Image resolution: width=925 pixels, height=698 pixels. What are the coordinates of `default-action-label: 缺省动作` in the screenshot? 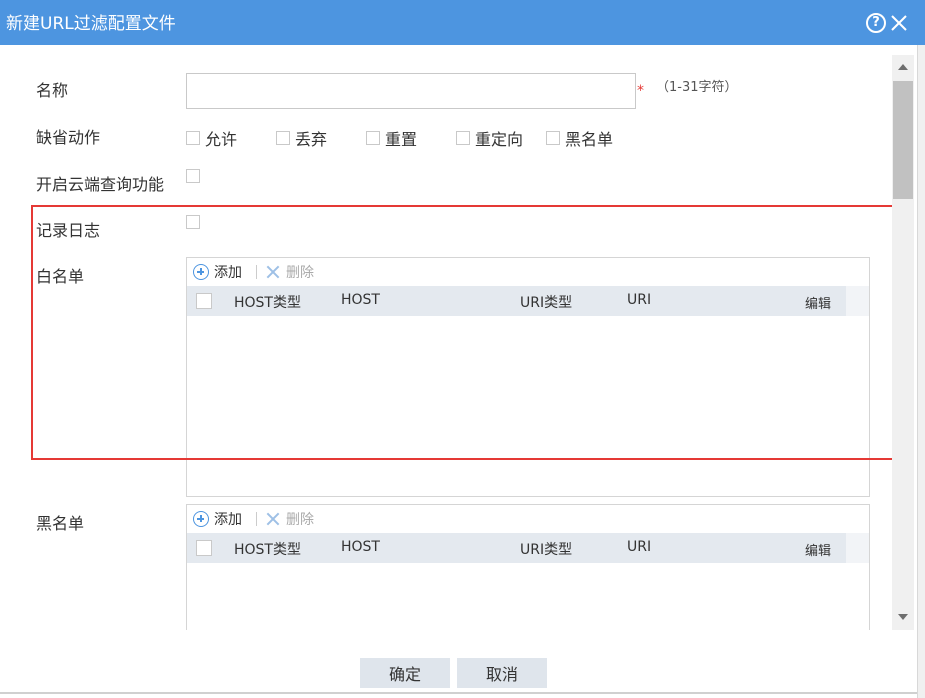 It's located at (68, 137).